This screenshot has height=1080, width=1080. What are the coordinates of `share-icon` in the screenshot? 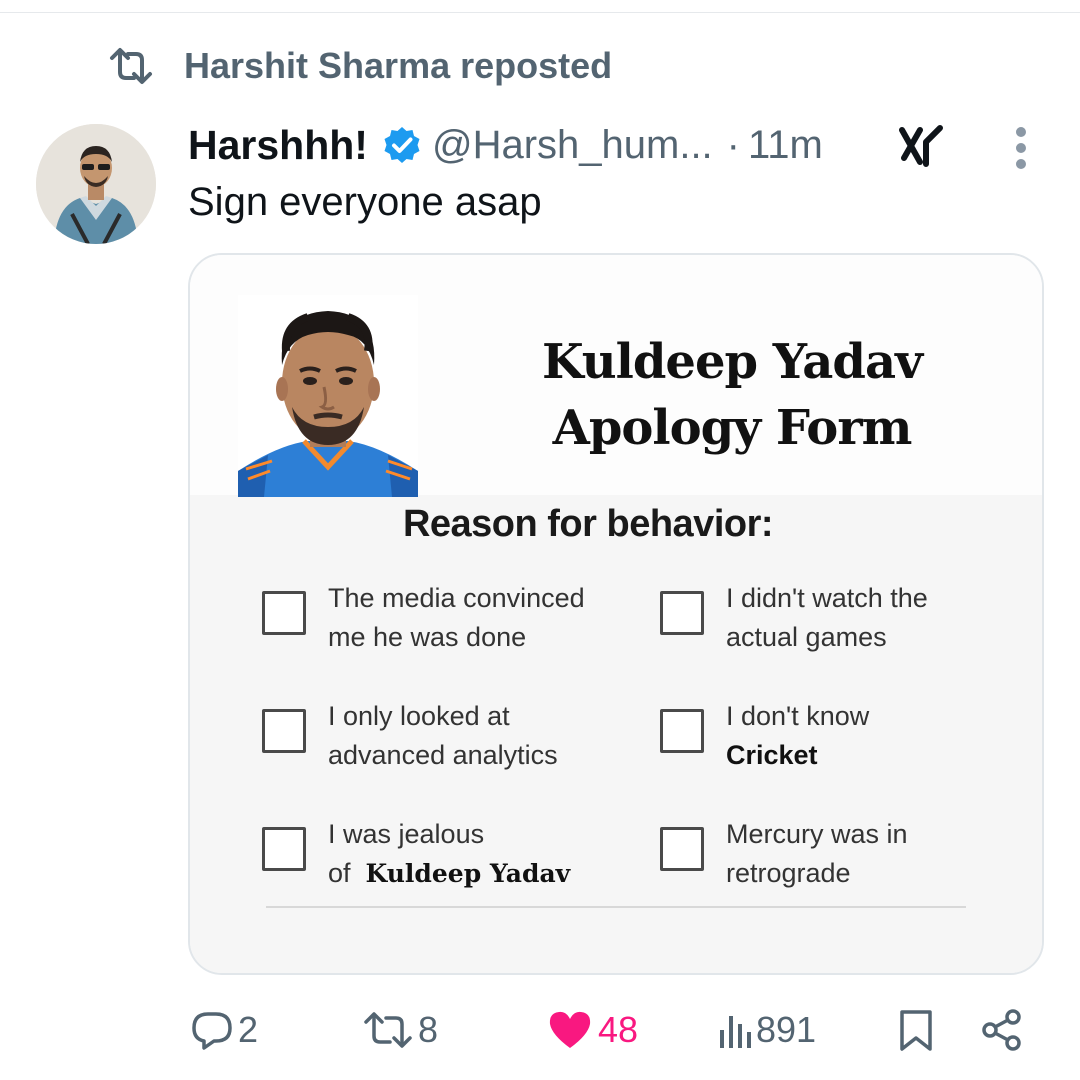 It's located at (1001, 1030).